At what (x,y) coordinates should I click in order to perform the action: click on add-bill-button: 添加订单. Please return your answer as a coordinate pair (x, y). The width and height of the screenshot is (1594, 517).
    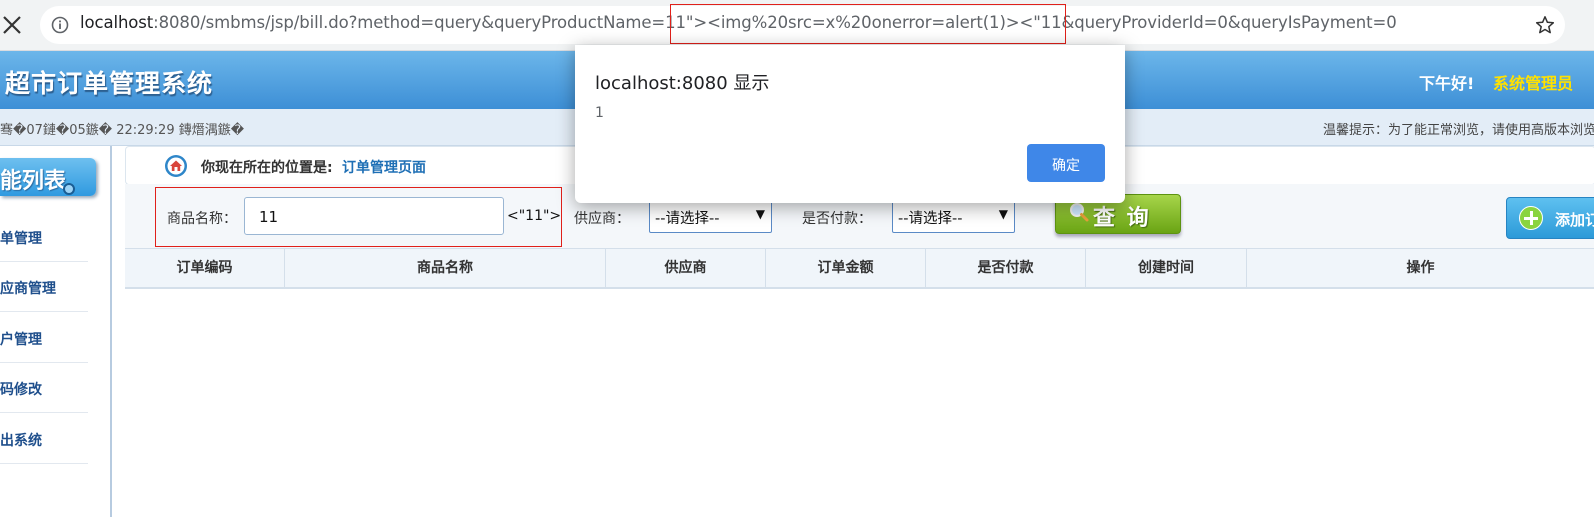
    Looking at the image, I should click on (1550, 218).